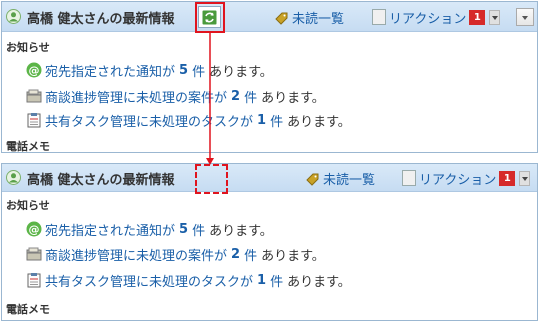 The height and width of the screenshot is (323, 541). What do you see at coordinates (136, 254) in the screenshot?
I see `notification-link: 商談進捗管理に未処理の案件が` at bounding box center [136, 254].